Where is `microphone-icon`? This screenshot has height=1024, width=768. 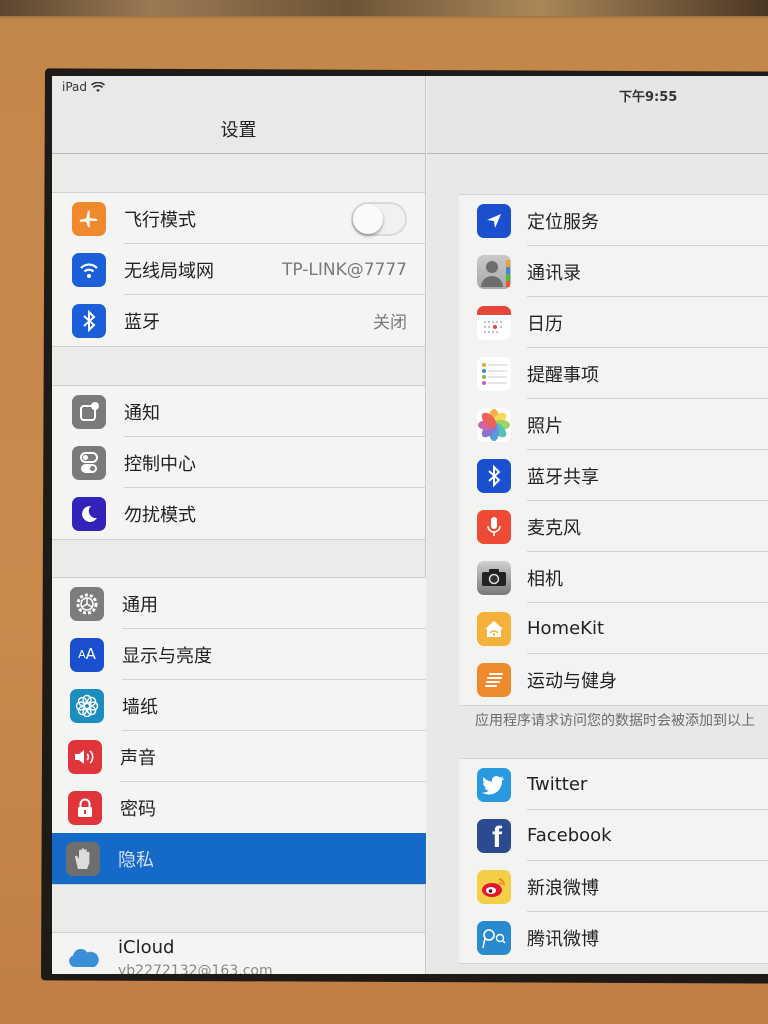 microphone-icon is located at coordinates (494, 526).